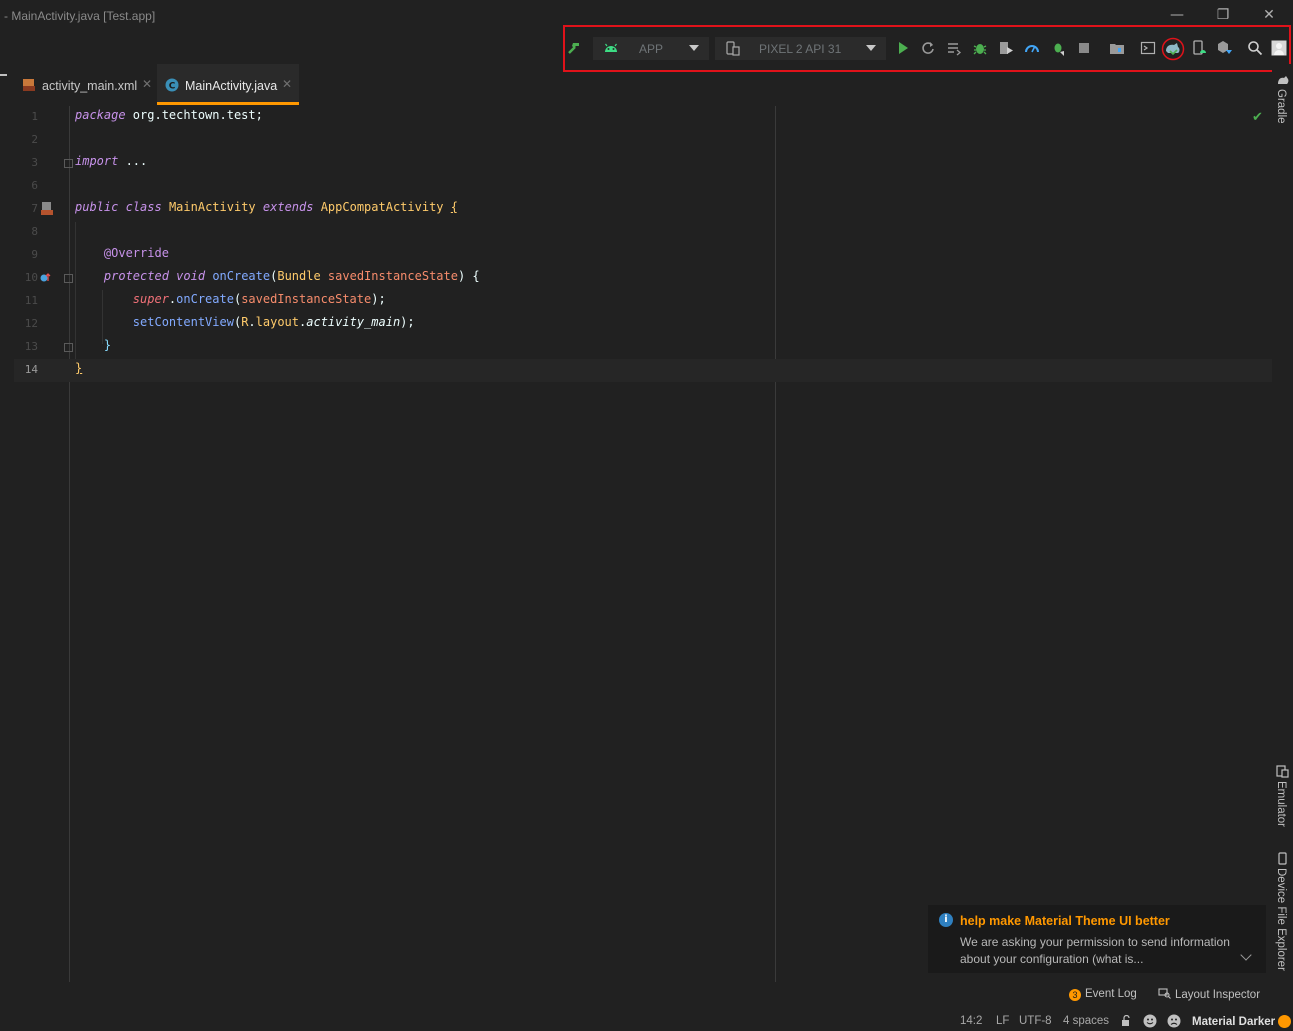  I want to click on caret-position: 14:2, so click(971, 1021).